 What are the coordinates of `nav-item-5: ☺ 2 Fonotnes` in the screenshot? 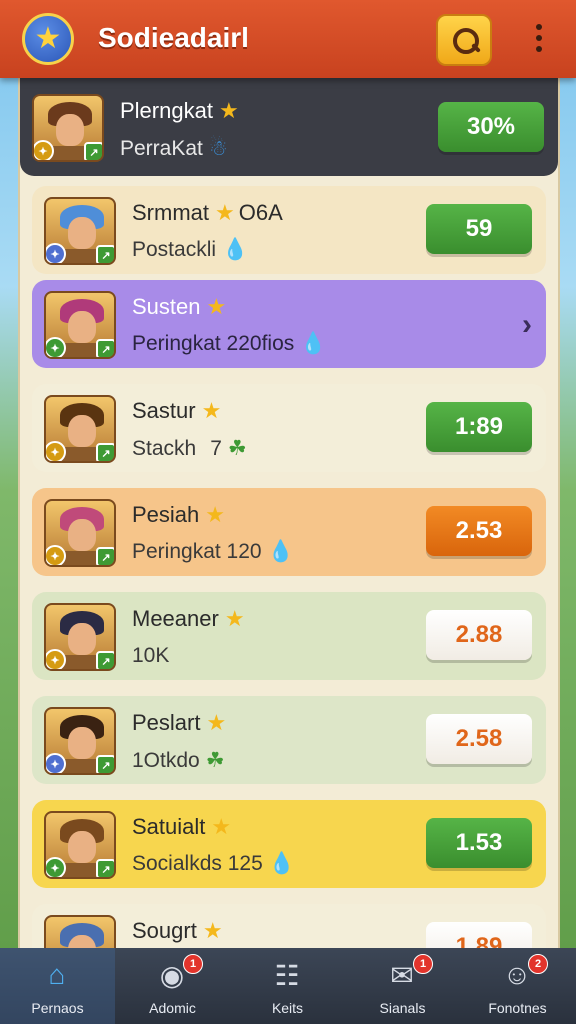 It's located at (517, 986).